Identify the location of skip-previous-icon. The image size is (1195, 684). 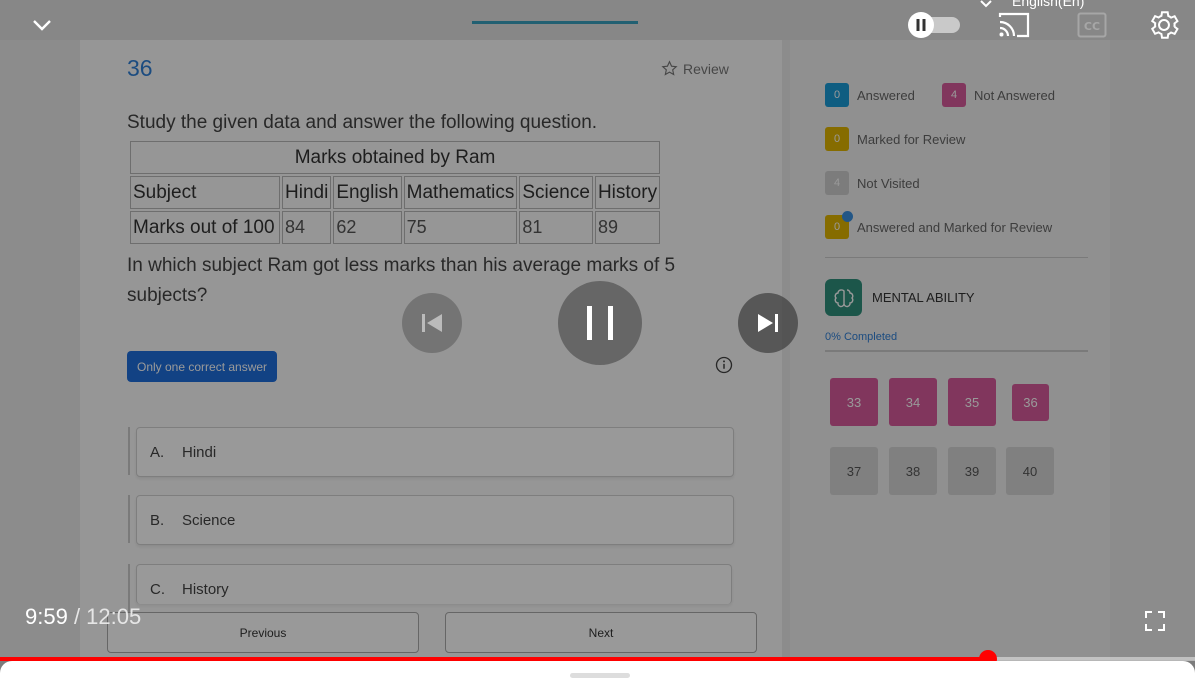
(432, 323).